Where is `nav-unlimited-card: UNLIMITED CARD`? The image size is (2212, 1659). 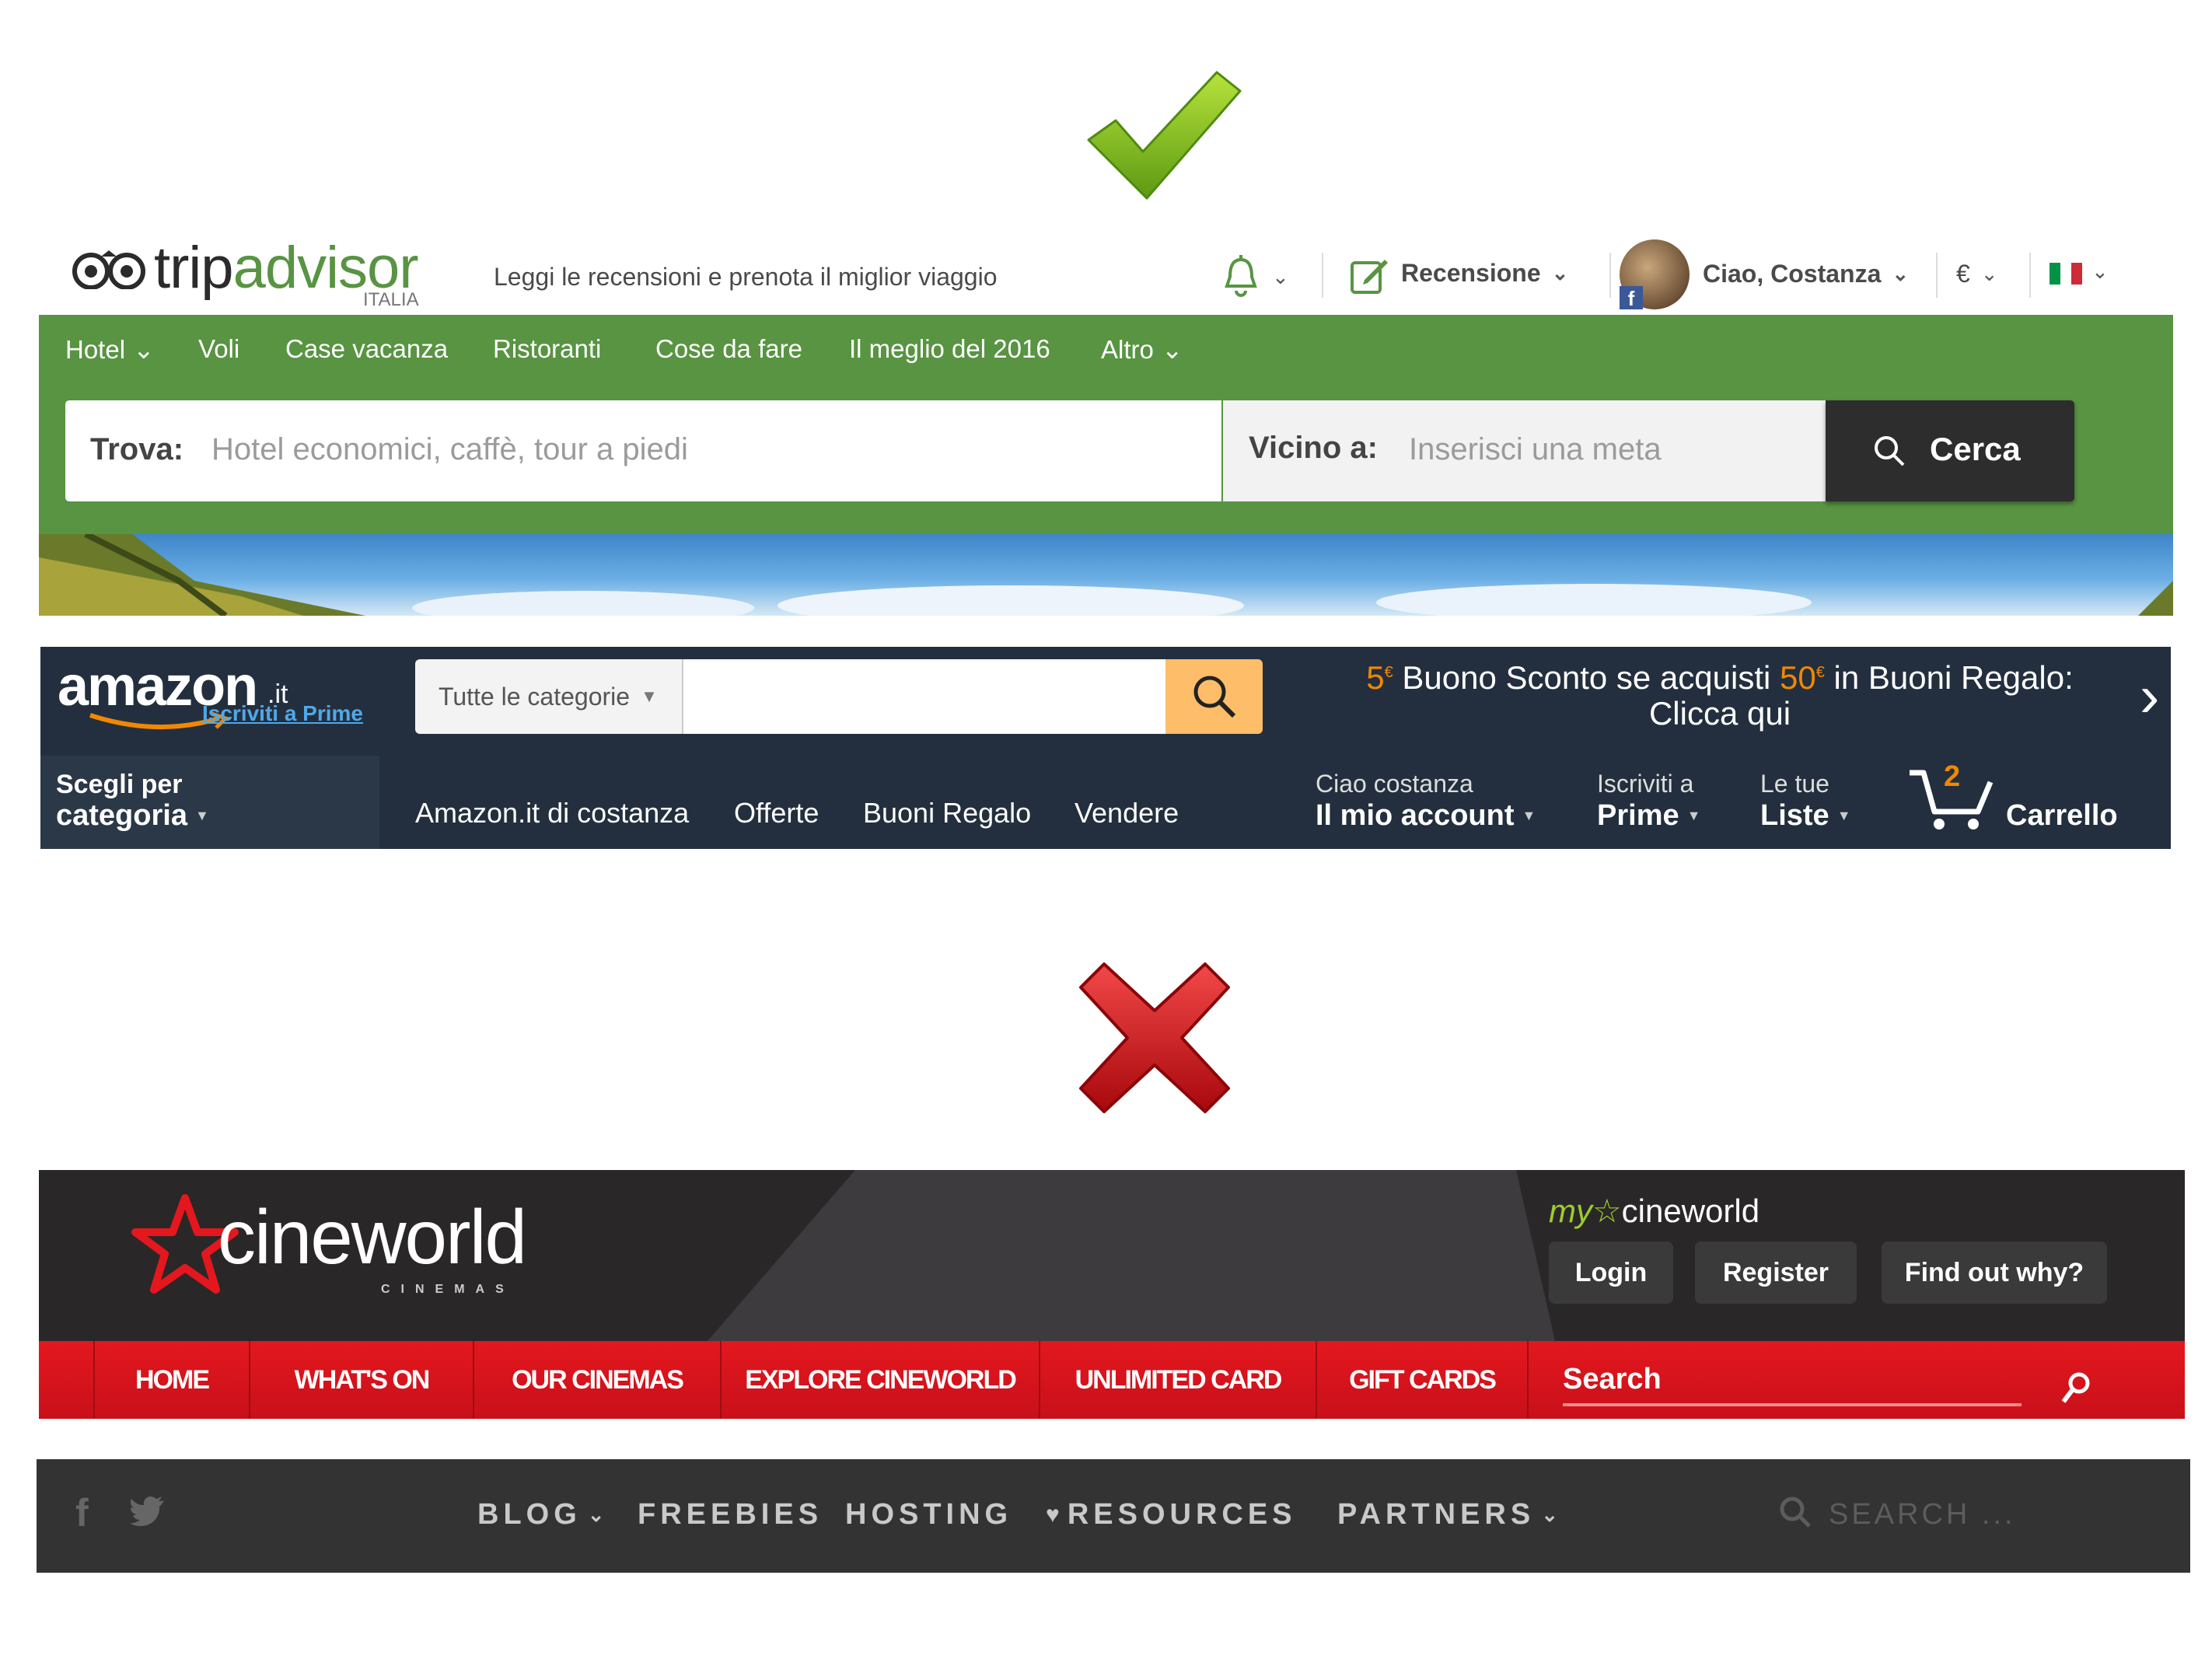
nav-unlimited-card: UNLIMITED CARD is located at coordinates (1177, 1380).